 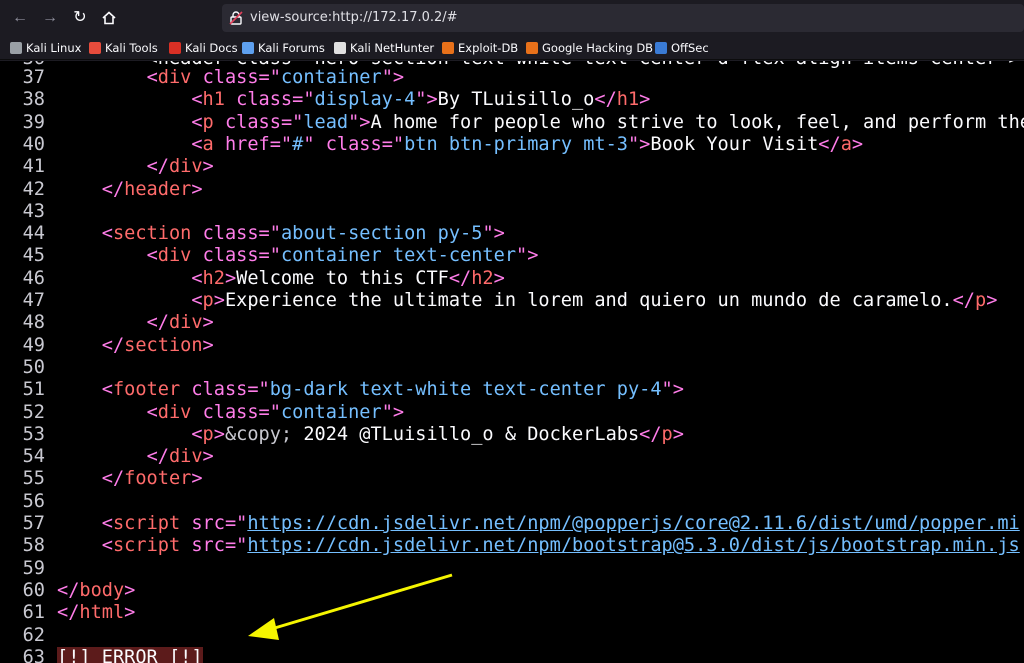 What do you see at coordinates (589, 48) in the screenshot?
I see `bookmark-item: Google Hacking DB` at bounding box center [589, 48].